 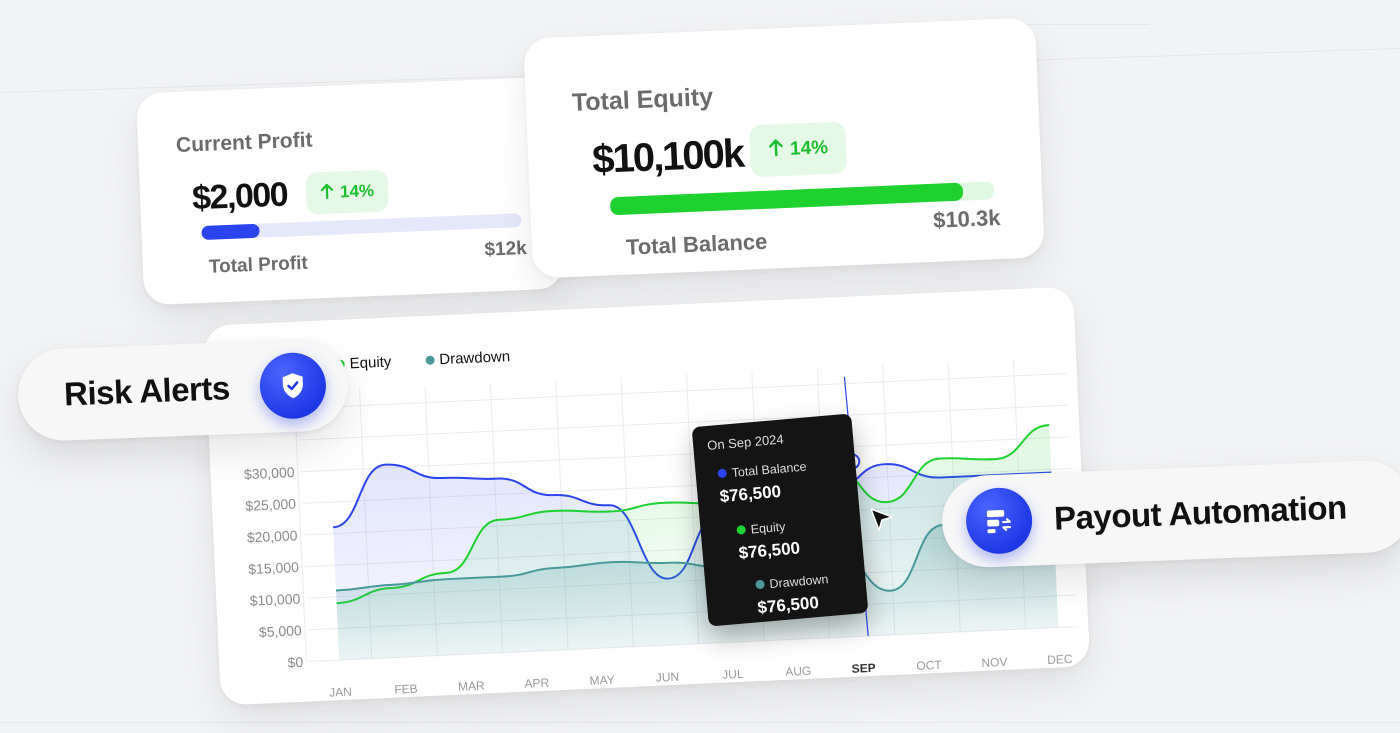 What do you see at coordinates (788, 605) in the screenshot?
I see `tooltip-value-drawdown: $76,500` at bounding box center [788, 605].